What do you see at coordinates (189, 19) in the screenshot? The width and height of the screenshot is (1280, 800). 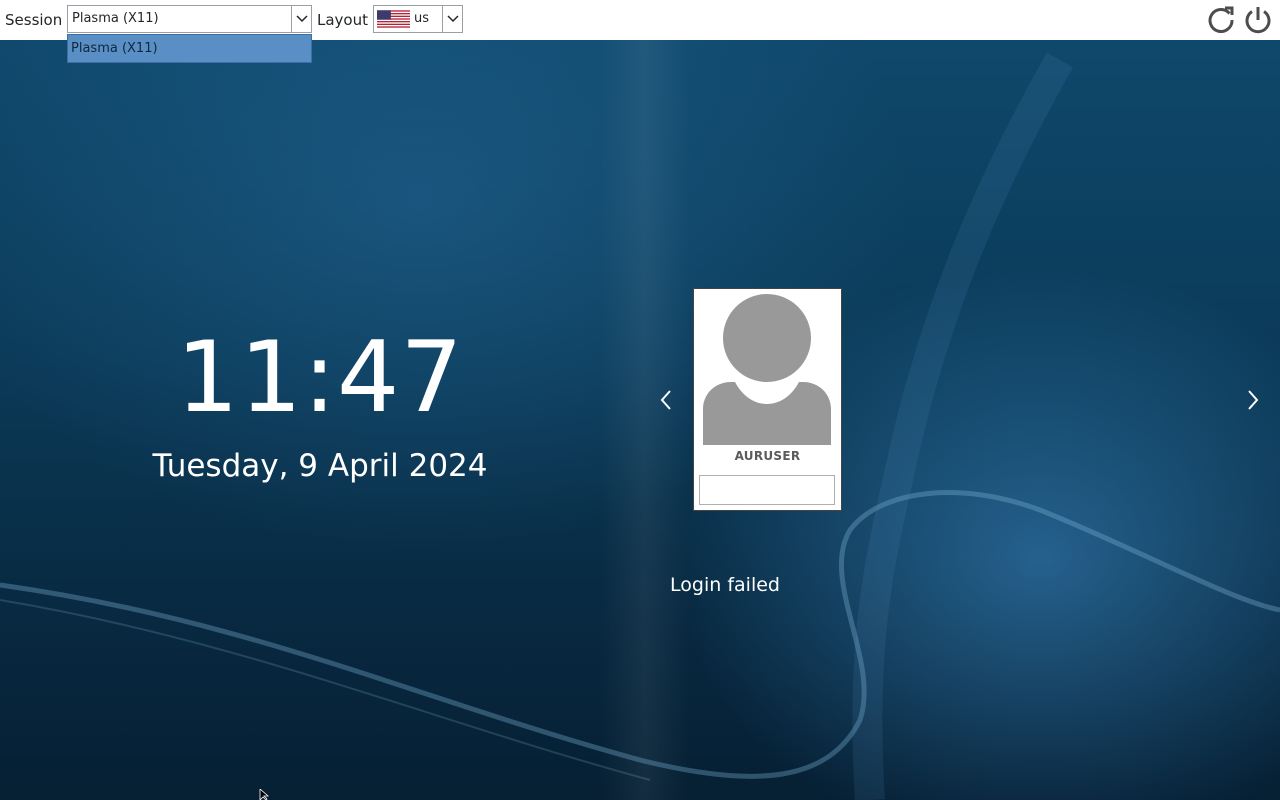 I see `session-select: Plasma (X11)` at bounding box center [189, 19].